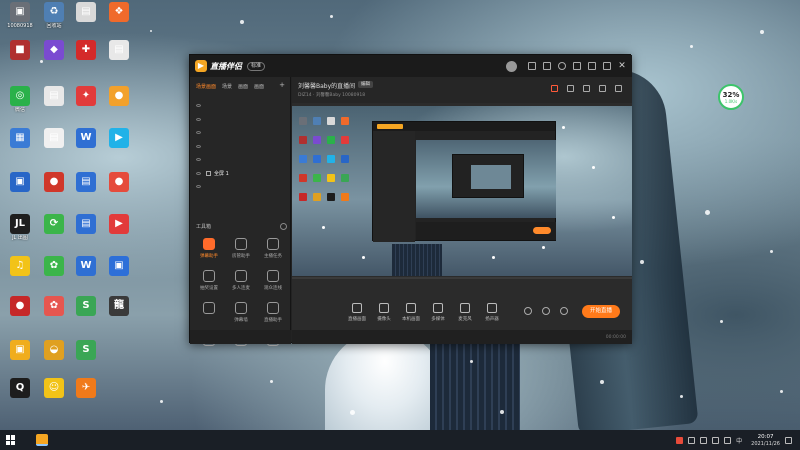 Image resolution: width=800 pixels, height=450 pixels. What do you see at coordinates (240, 174) in the screenshot?
I see `scene-item-selected: 全屏 1` at bounding box center [240, 174].